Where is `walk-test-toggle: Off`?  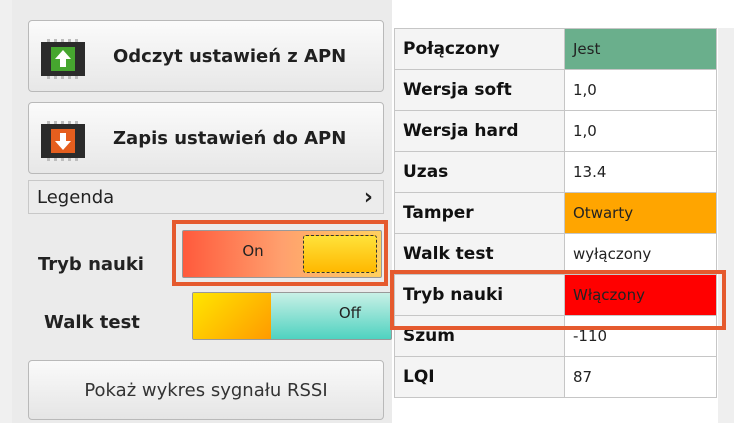
walk-test-toggle: Off is located at coordinates (292, 316).